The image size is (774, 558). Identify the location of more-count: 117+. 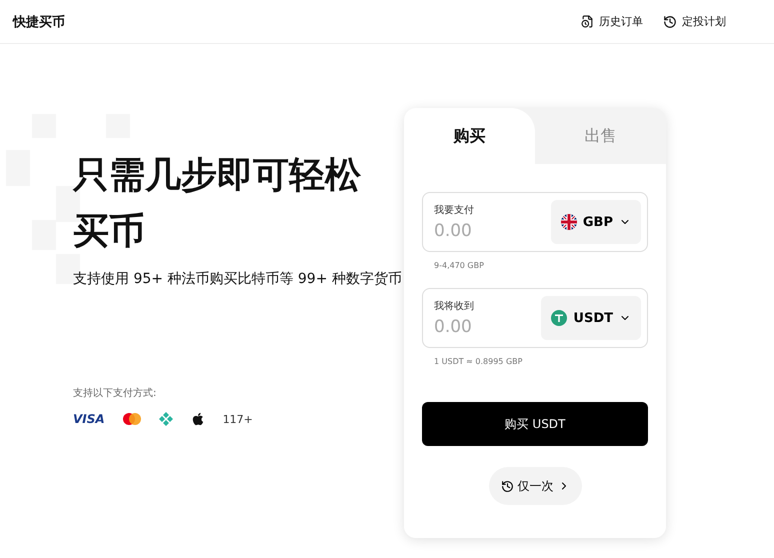
(237, 419).